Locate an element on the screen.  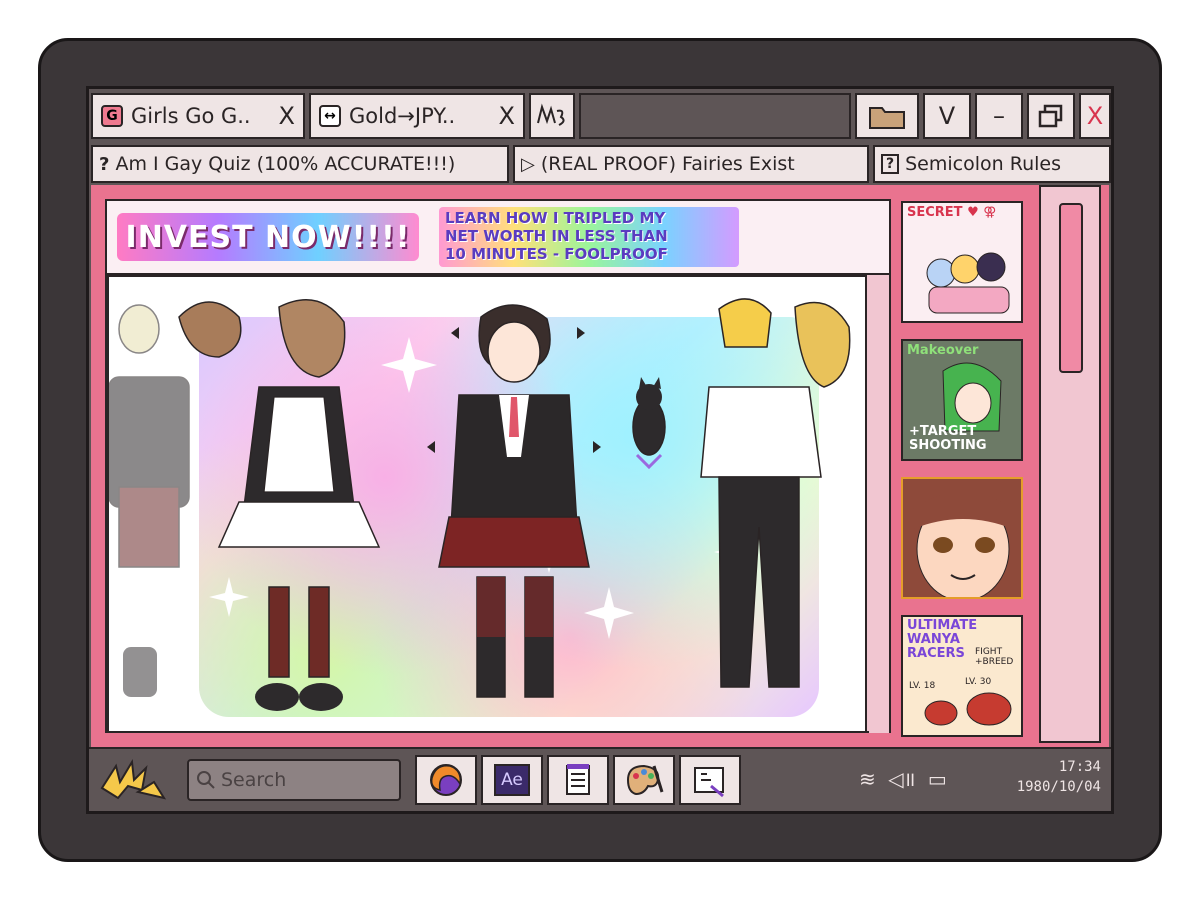
check-icon: V is located at coordinates (947, 116).